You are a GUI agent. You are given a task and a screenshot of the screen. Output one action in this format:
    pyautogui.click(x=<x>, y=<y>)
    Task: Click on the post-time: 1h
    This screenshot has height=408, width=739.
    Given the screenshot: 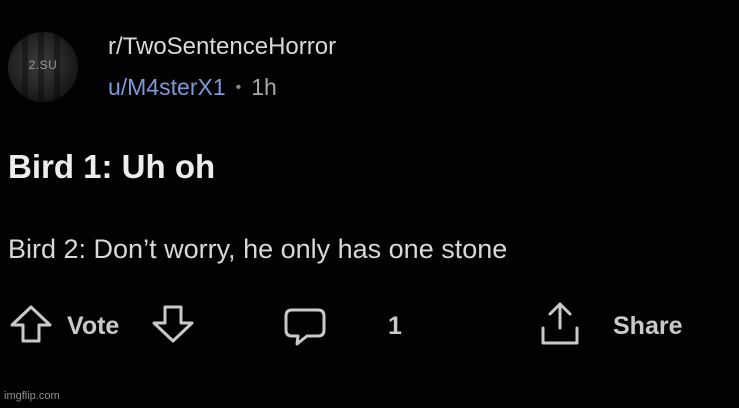 What is the action you would take?
    pyautogui.click(x=264, y=87)
    